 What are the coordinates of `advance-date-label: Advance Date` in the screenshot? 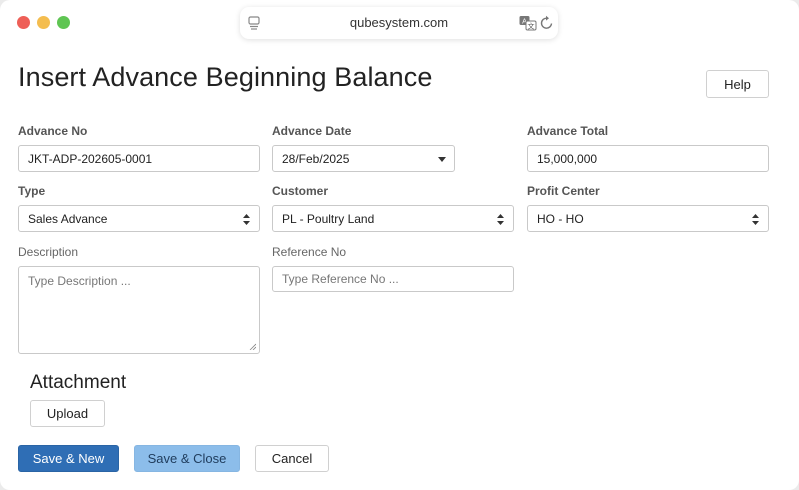 It's located at (312, 131).